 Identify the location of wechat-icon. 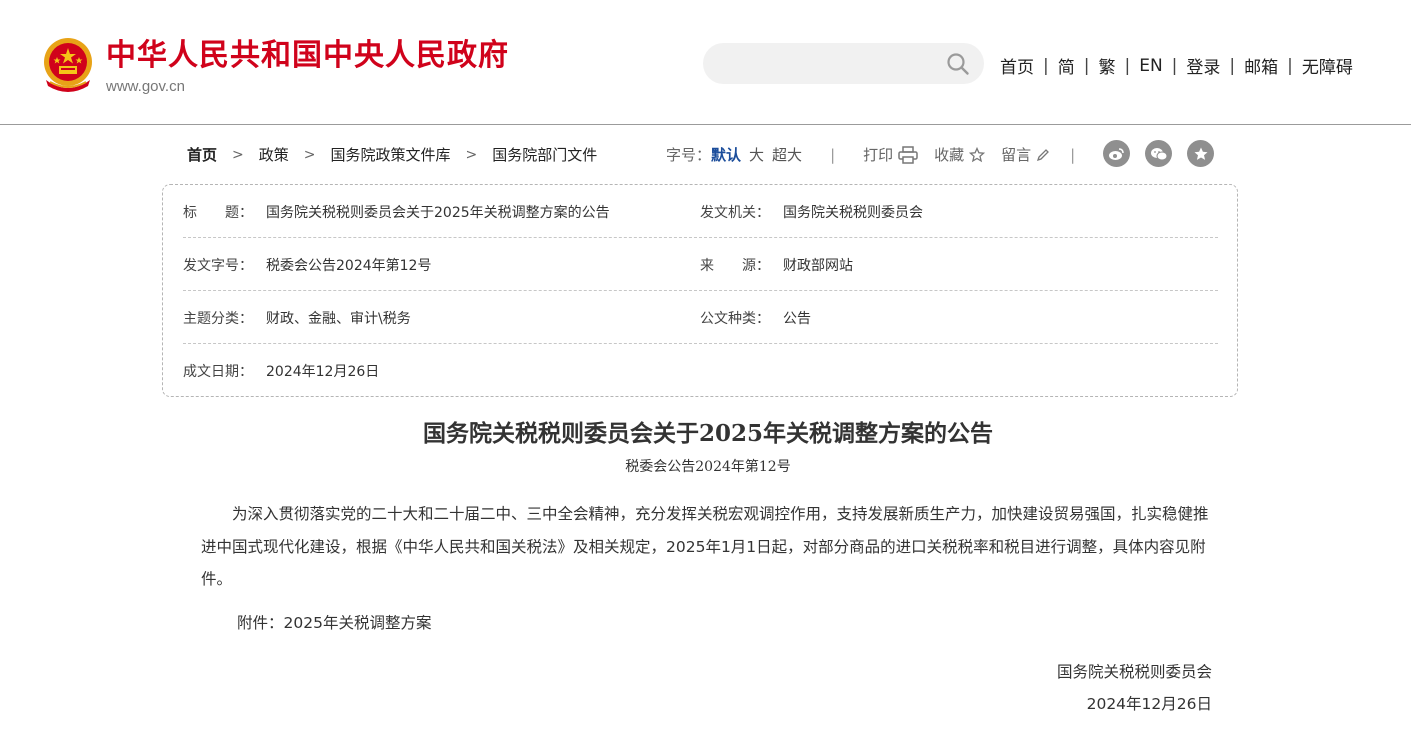
(1158, 153).